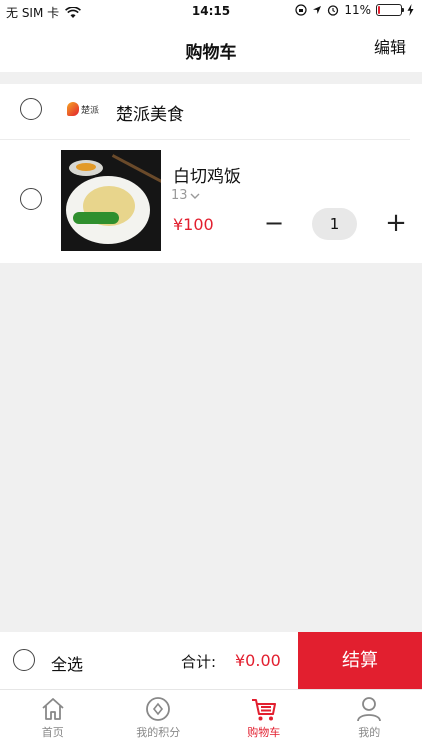 The width and height of the screenshot is (422, 750). What do you see at coordinates (333, 10) in the screenshot?
I see `alarm-icon` at bounding box center [333, 10].